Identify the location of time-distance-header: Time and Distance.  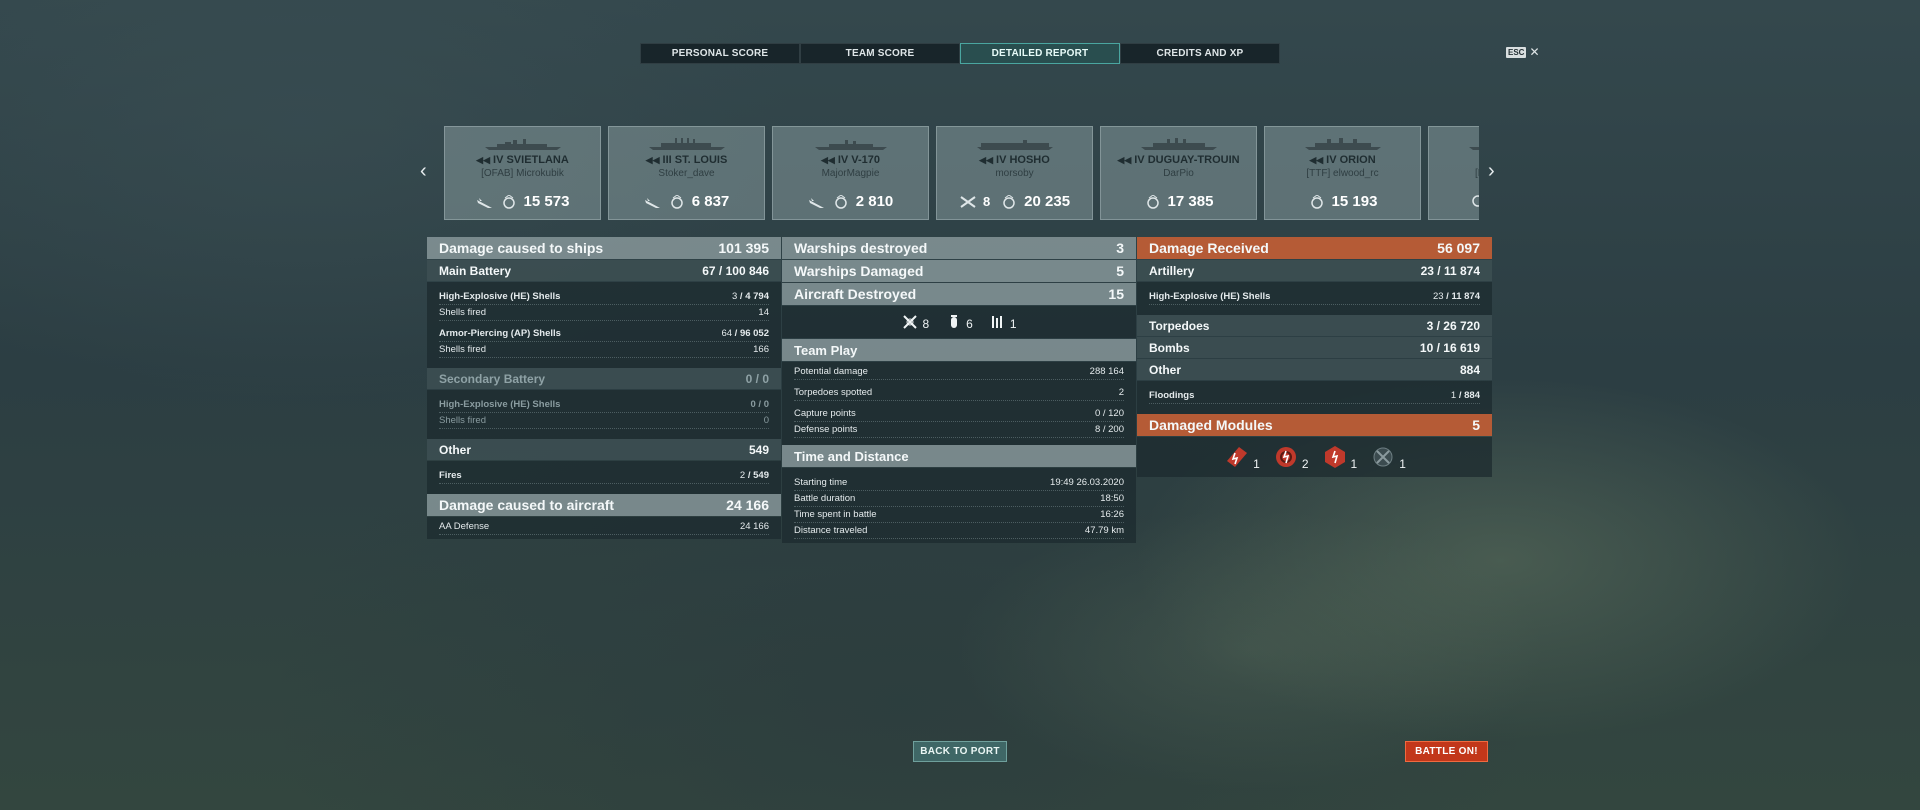
(959, 456).